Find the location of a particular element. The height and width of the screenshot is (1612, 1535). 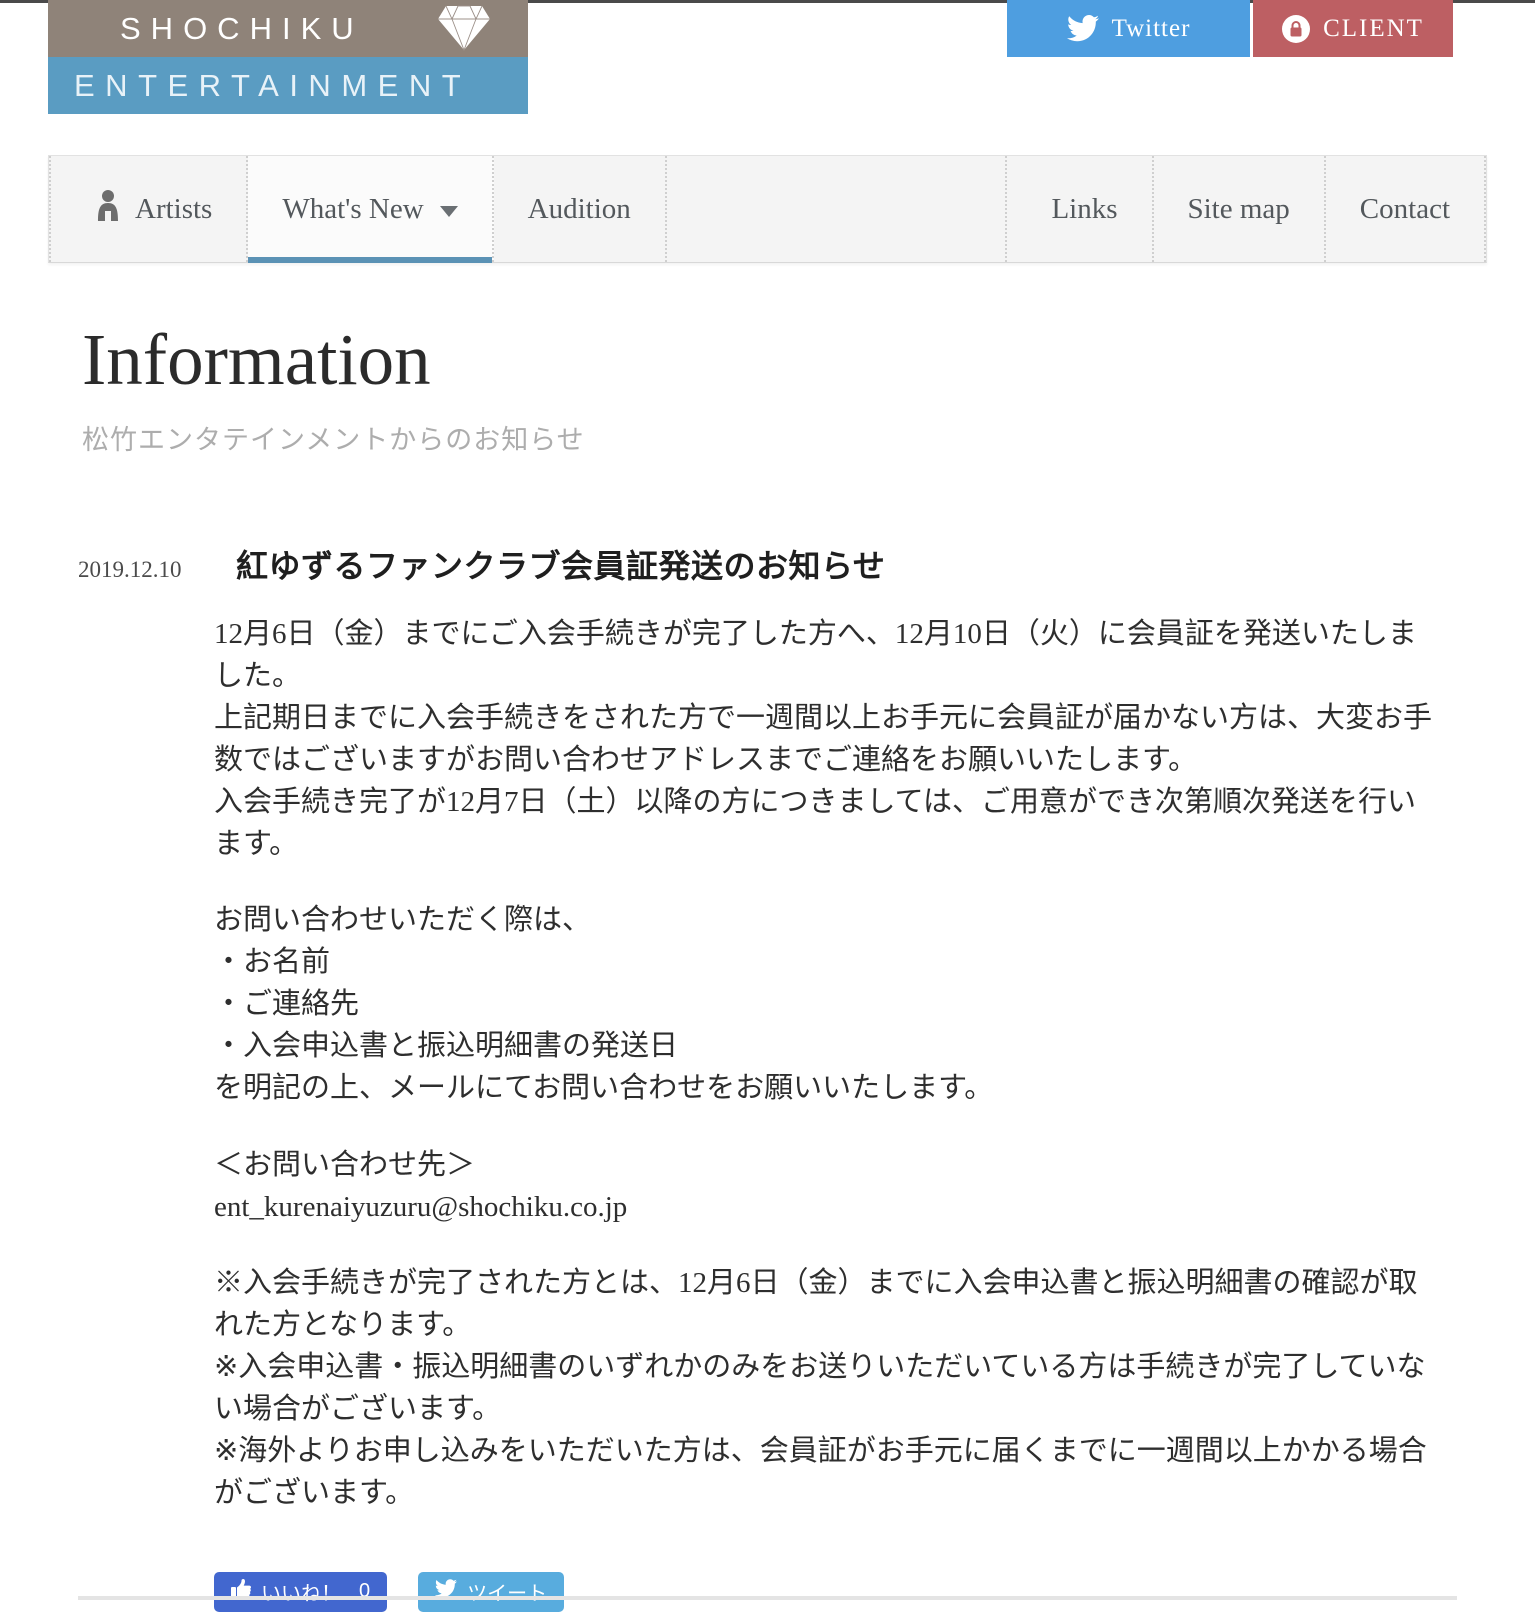

site-header: SHOCHIKU ENTERTAINMENT Twitter CLIENT is located at coordinates (767, 60).